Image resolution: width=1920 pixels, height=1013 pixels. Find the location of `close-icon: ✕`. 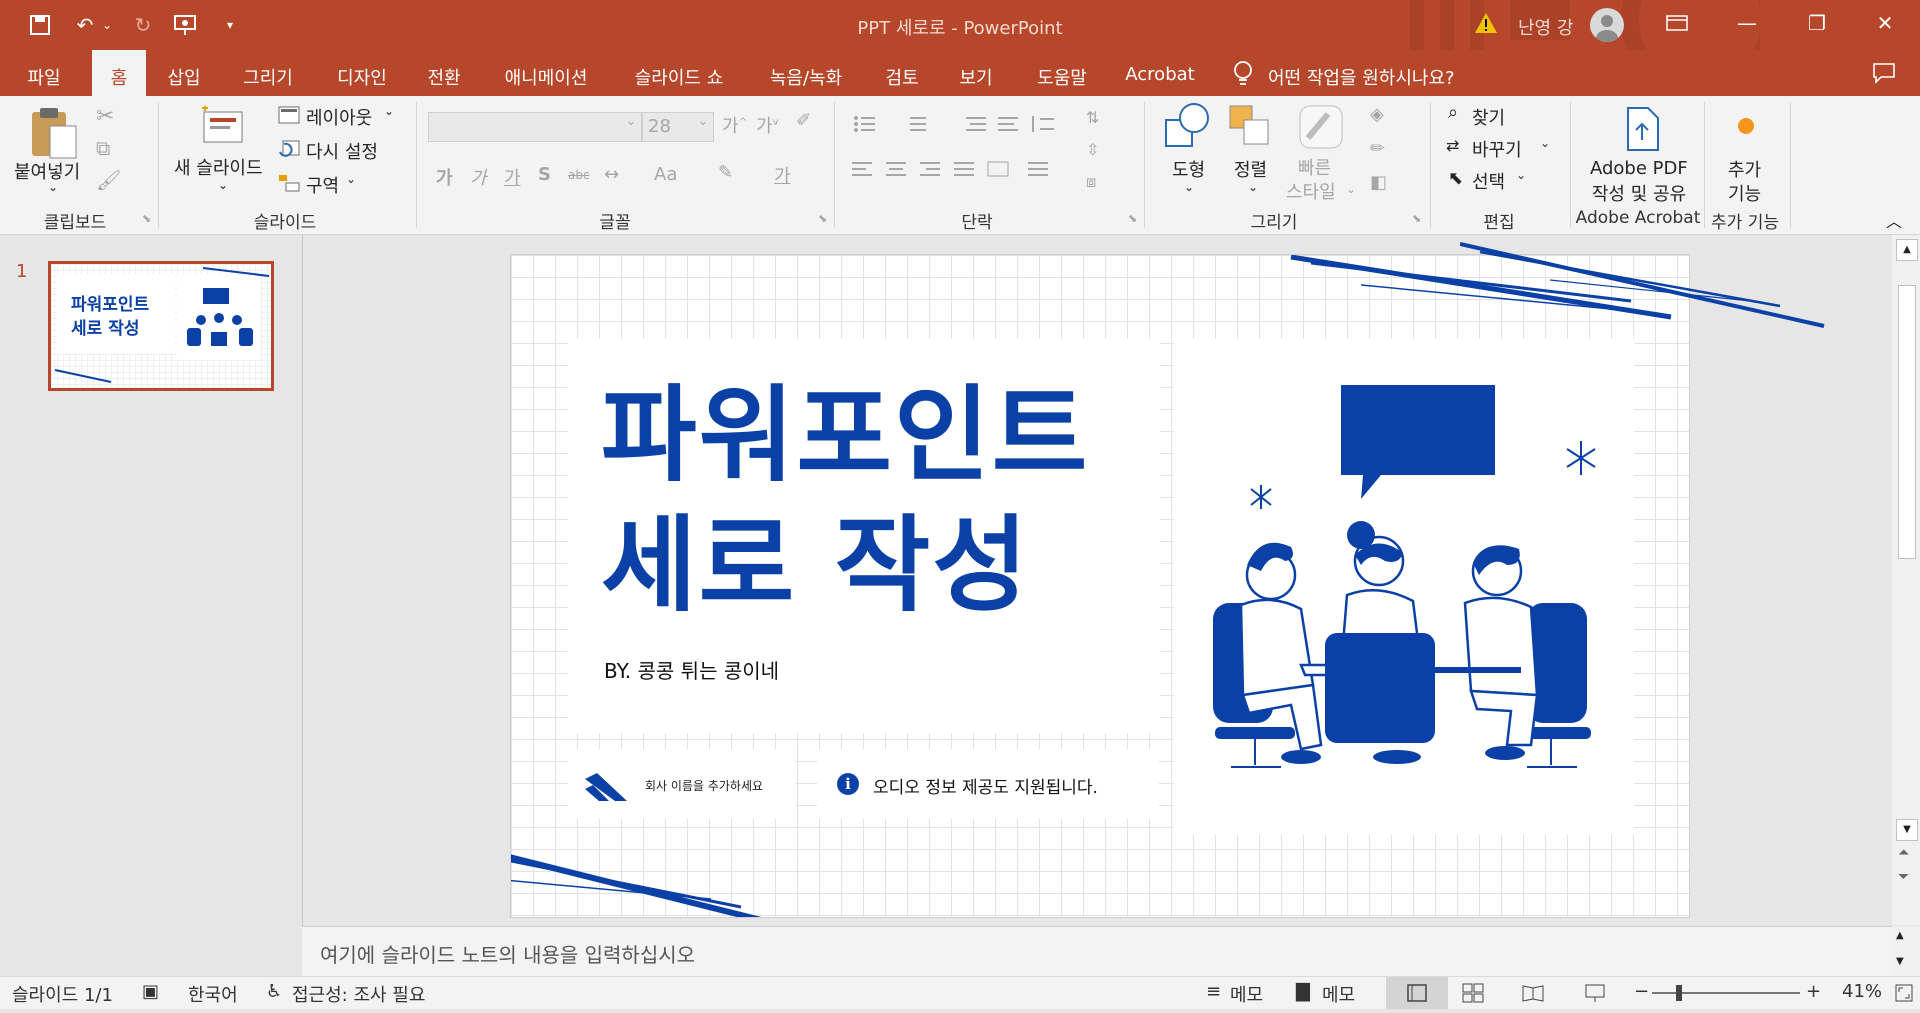

close-icon: ✕ is located at coordinates (1885, 23).